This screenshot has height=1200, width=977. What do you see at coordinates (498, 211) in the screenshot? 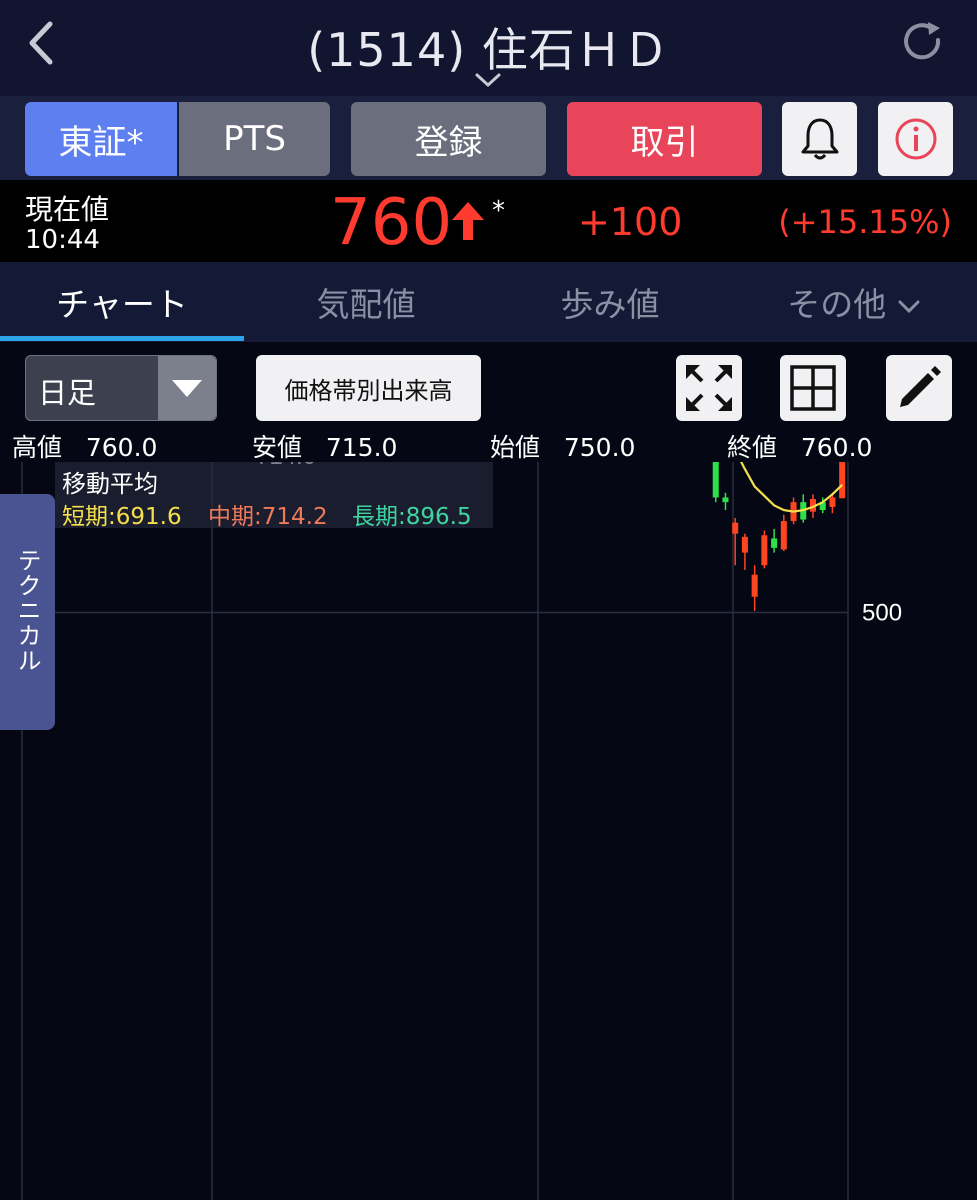
I see `price-mark: *` at bounding box center [498, 211].